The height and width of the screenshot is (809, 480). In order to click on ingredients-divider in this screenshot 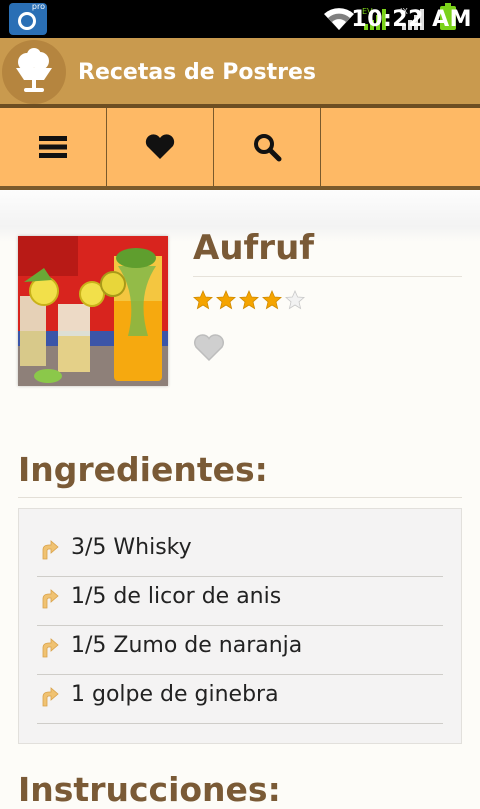, I will do `click(240, 497)`.